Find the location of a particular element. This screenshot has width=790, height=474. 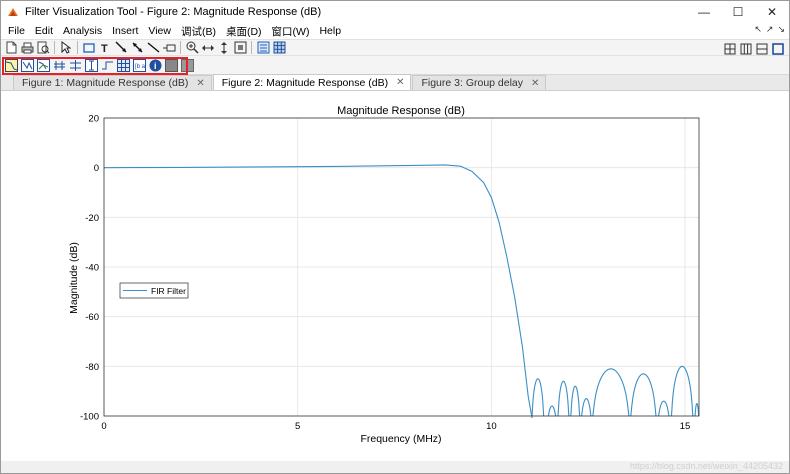

y-tick-label: 0 is located at coordinates (96, 168).